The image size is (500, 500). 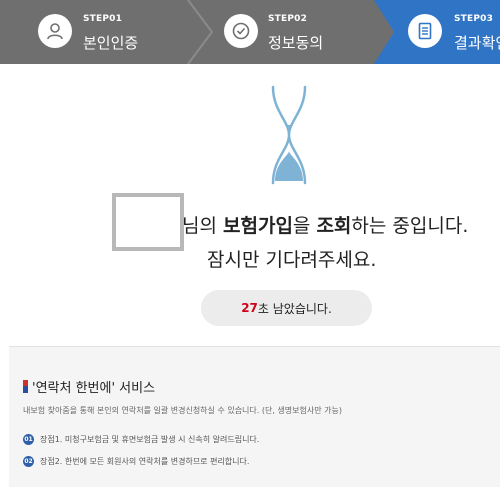 I want to click on countdown-suffix: 초 남았습니다., so click(x=294, y=308).